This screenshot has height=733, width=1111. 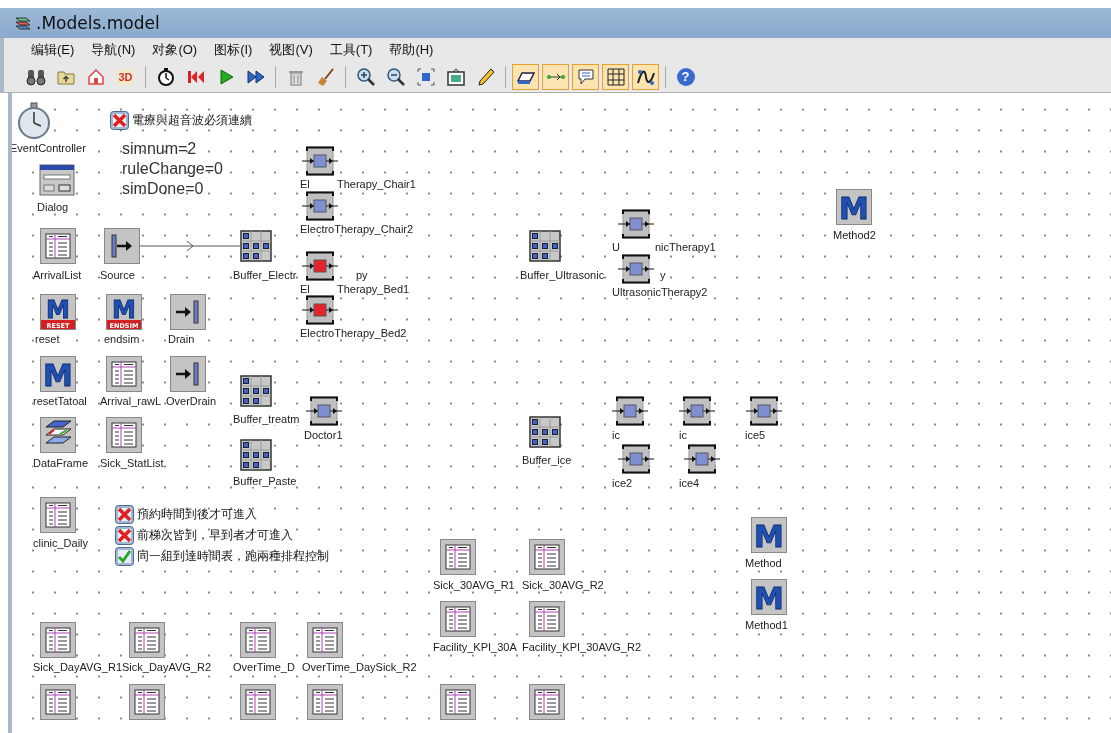 What do you see at coordinates (113, 50) in the screenshot?
I see `menu-item: 导航(N)` at bounding box center [113, 50].